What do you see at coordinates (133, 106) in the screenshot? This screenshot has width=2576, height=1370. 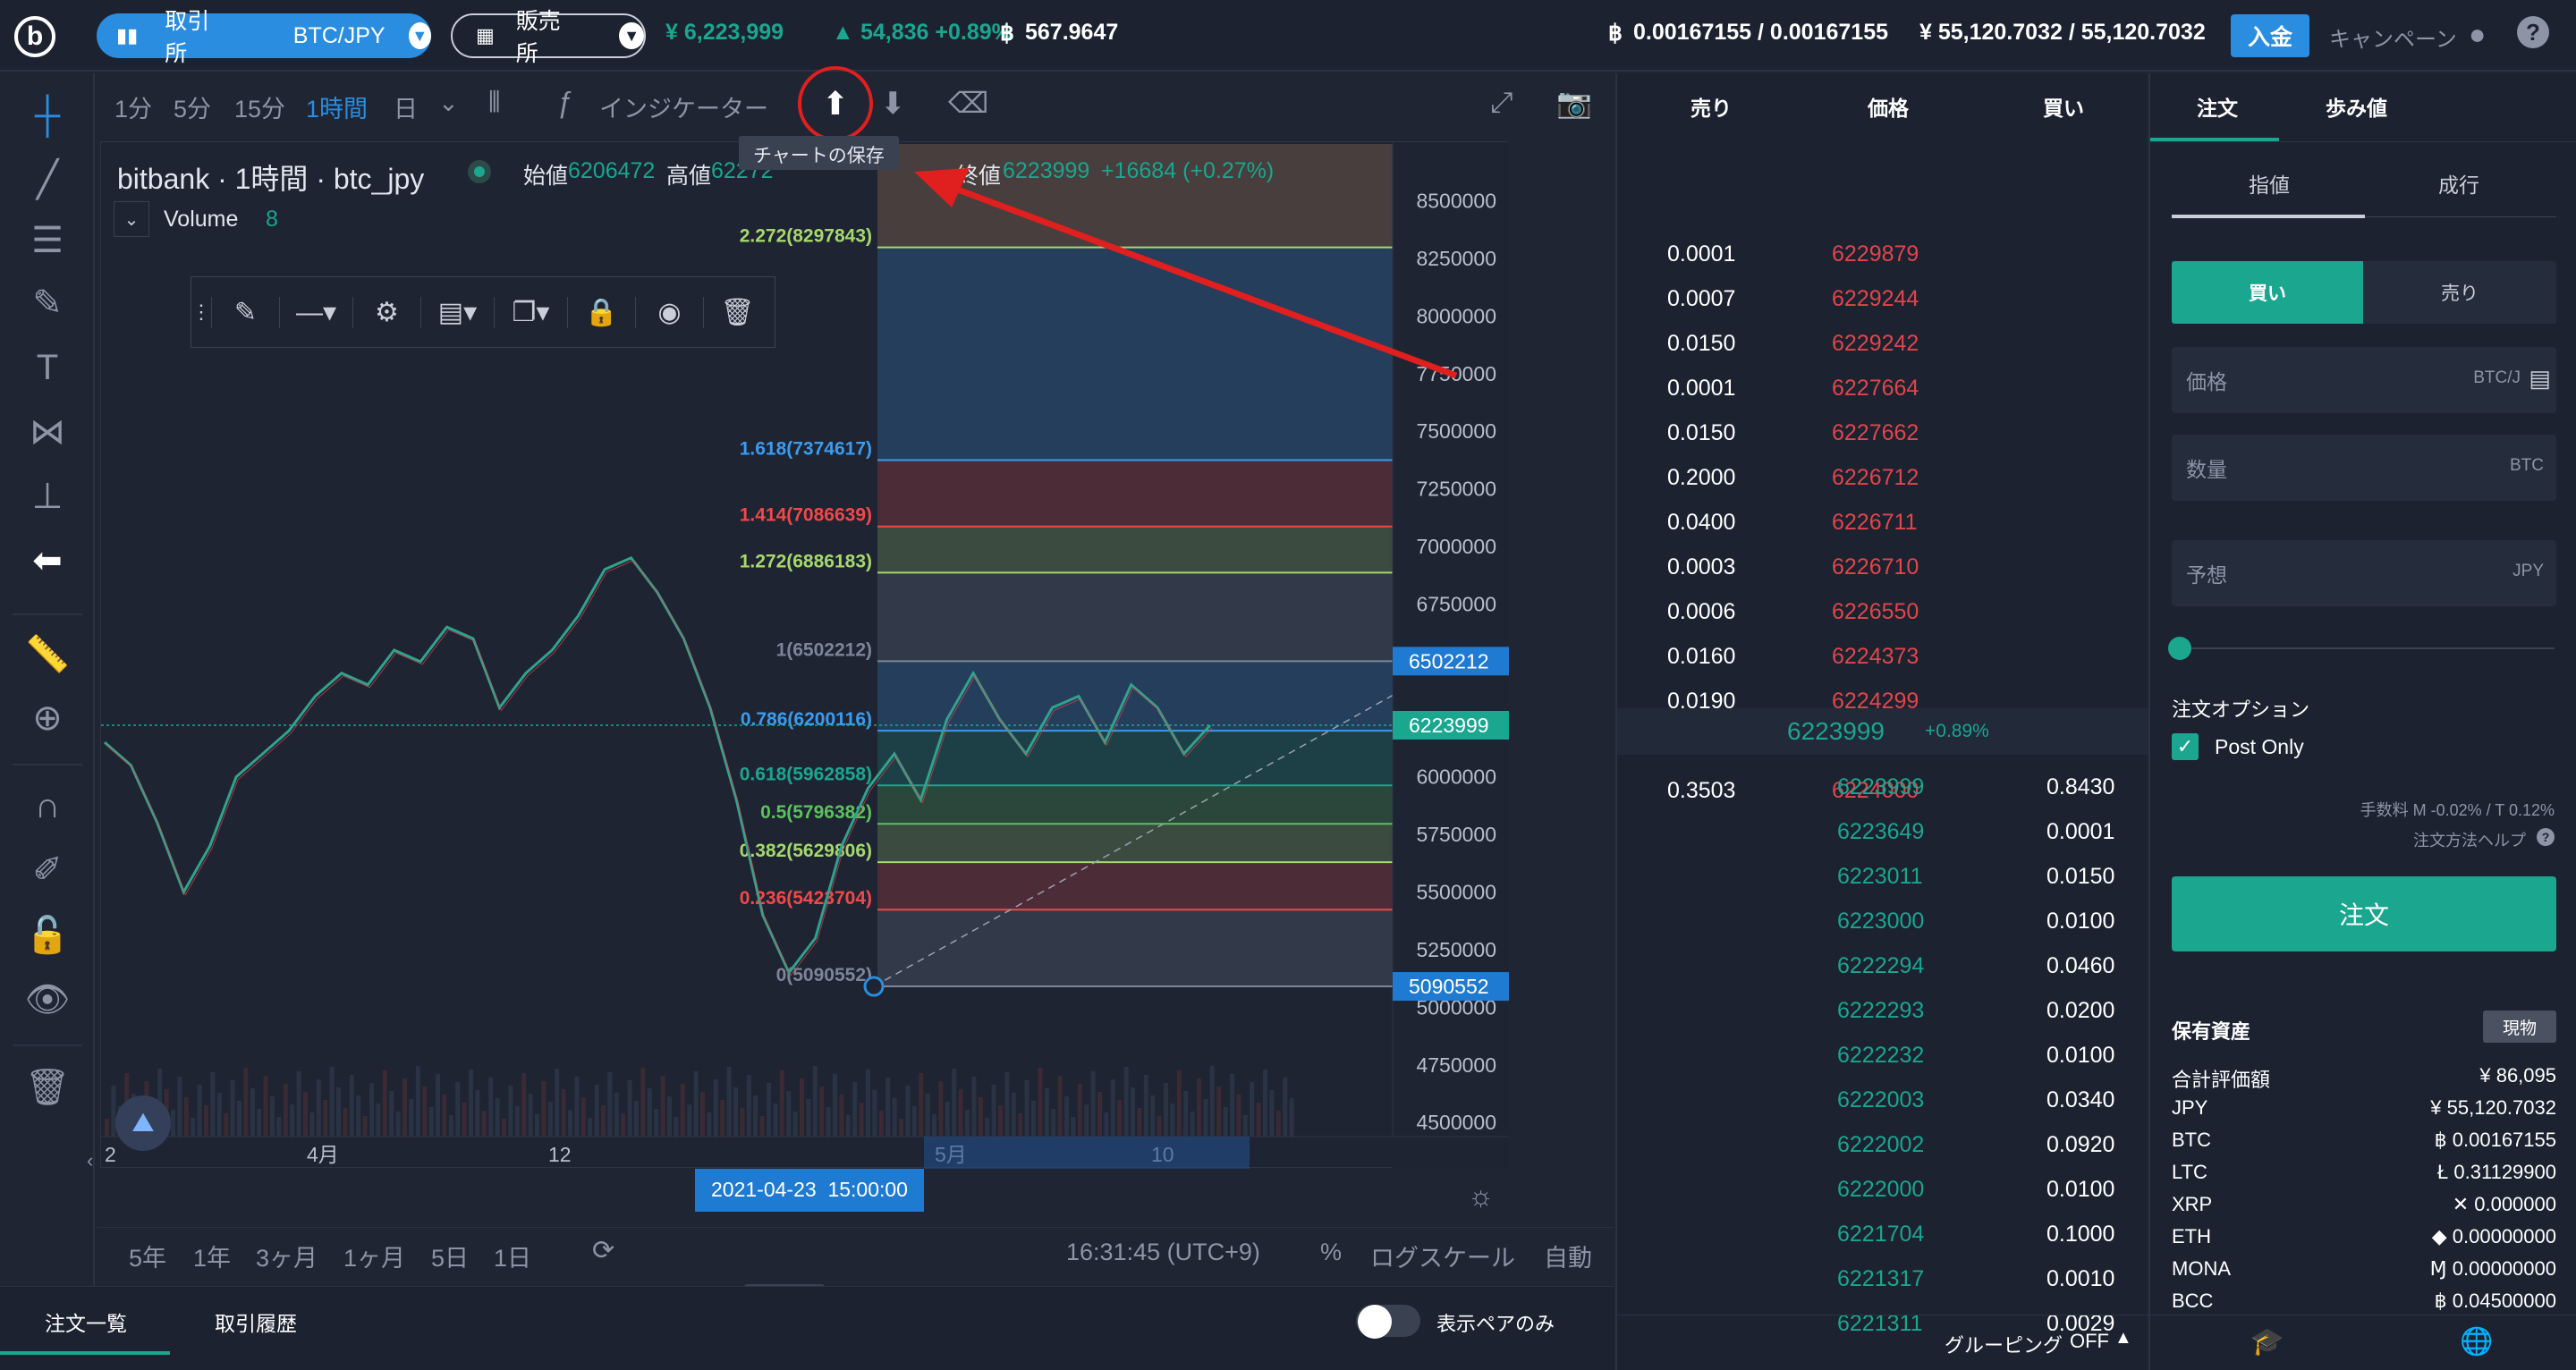 I see `interval-1m: 1分` at bounding box center [133, 106].